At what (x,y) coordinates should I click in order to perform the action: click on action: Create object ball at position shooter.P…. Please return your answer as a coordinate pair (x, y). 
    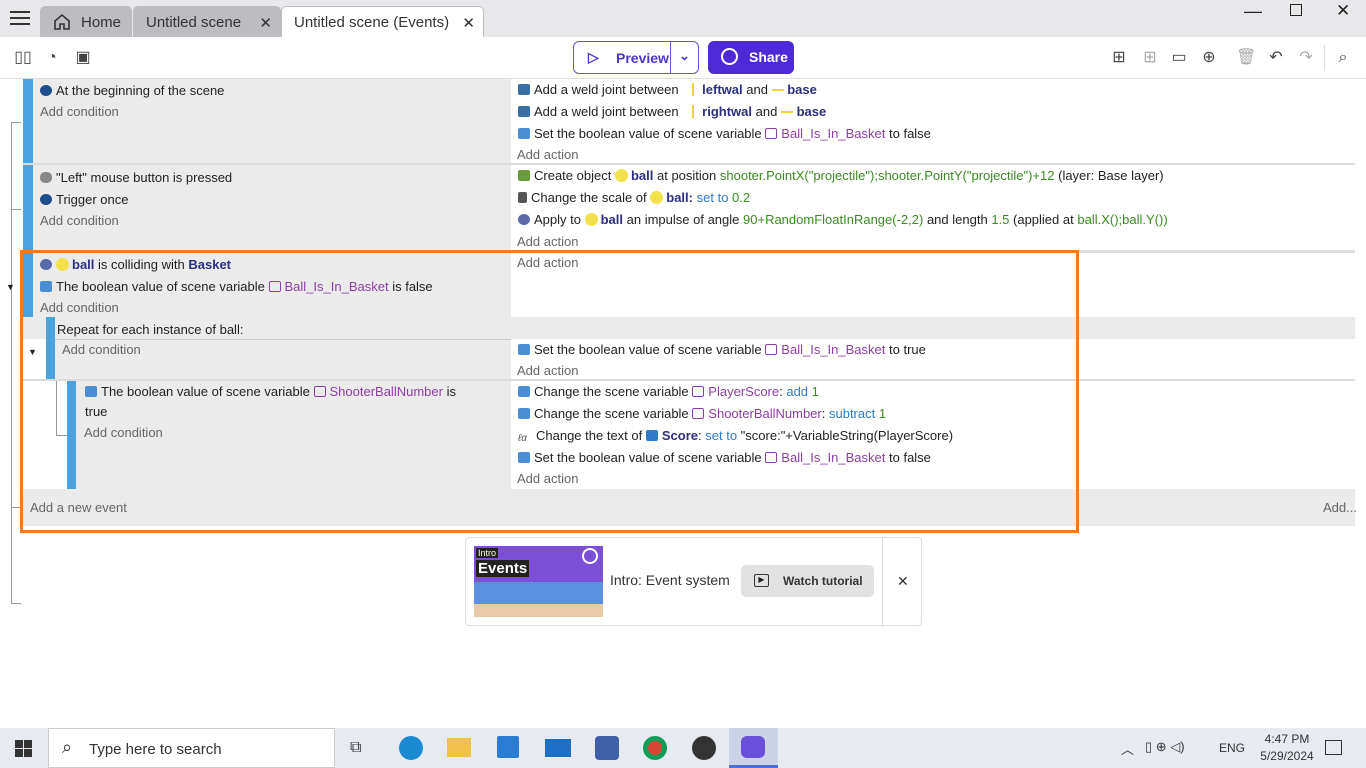
    Looking at the image, I should click on (841, 175).